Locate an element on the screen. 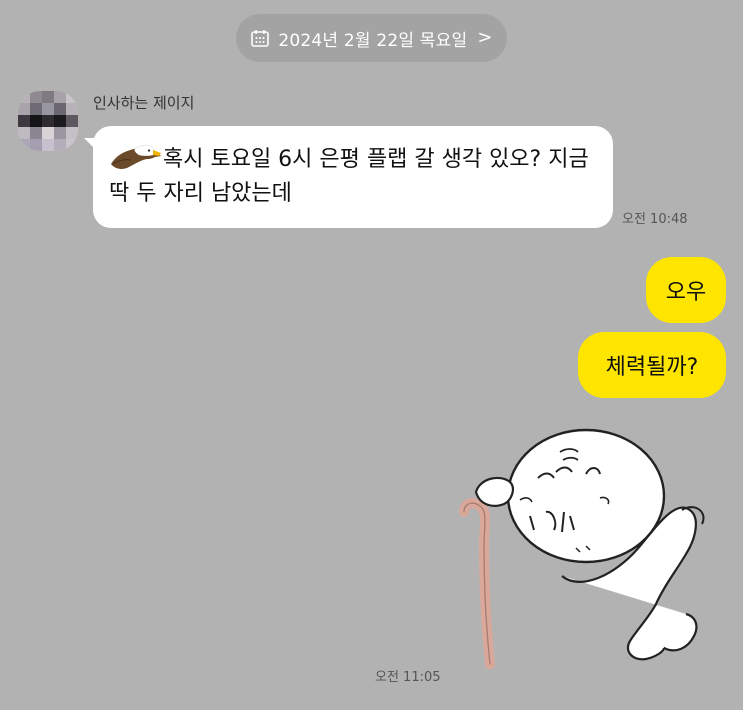 The height and width of the screenshot is (710, 743). date-divider: 2024년 2월 22일 목요일 > is located at coordinates (371, 38).